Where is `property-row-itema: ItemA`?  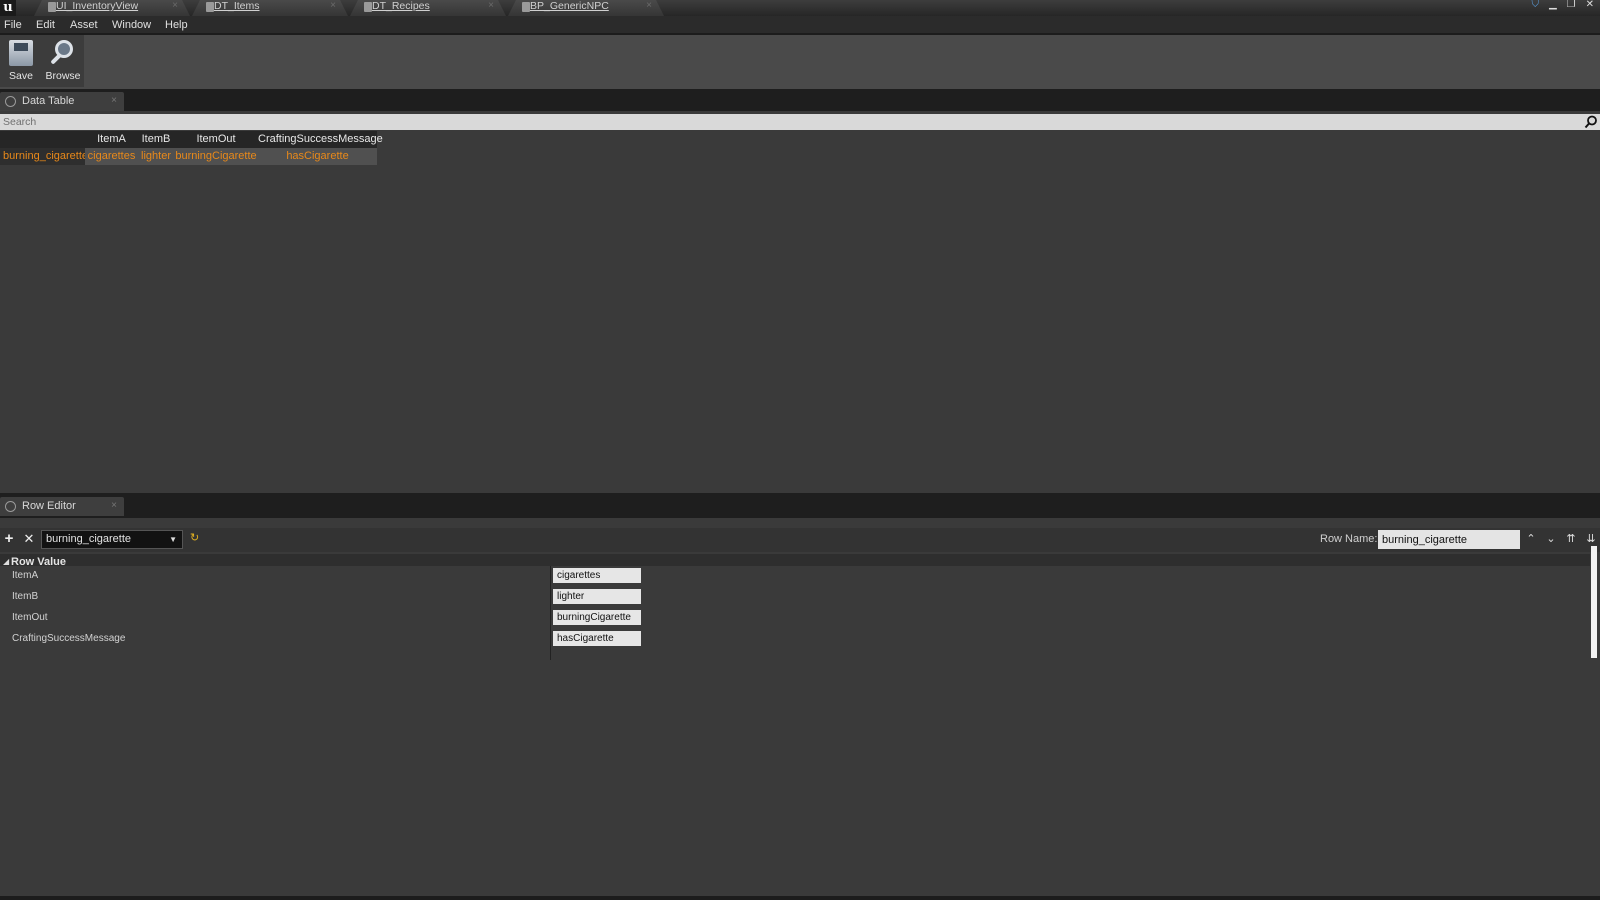
property-row-itema: ItemA is located at coordinates (795, 576).